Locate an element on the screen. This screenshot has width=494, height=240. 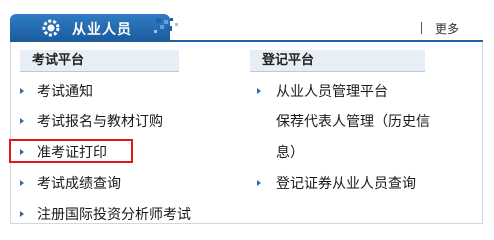
column-header-exam: 考试平台 is located at coordinates (99, 61).